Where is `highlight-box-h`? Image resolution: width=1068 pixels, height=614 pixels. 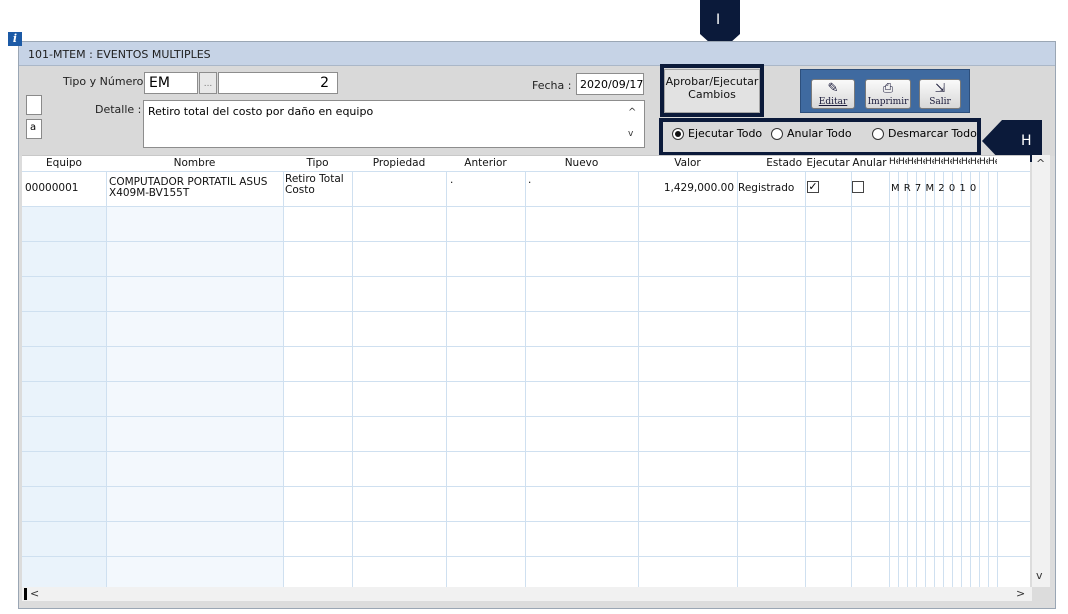 highlight-box-h is located at coordinates (820, 137).